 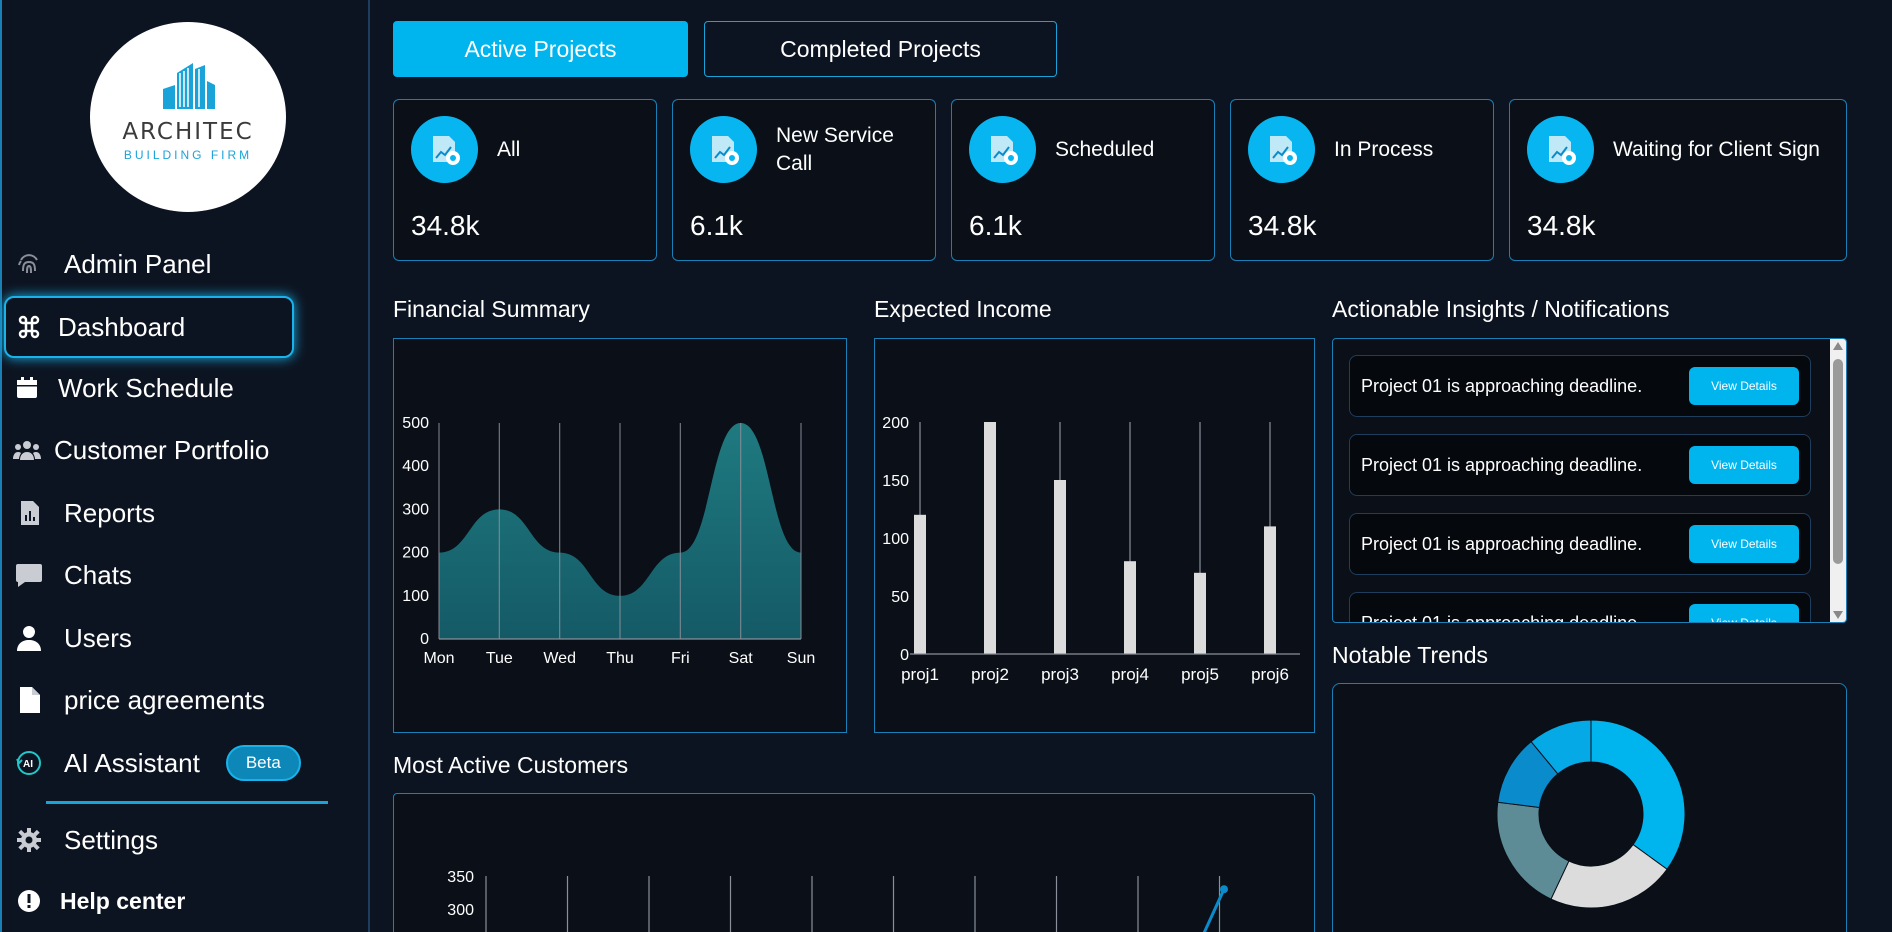 I want to click on sidebar-item-label: Users, so click(x=98, y=637).